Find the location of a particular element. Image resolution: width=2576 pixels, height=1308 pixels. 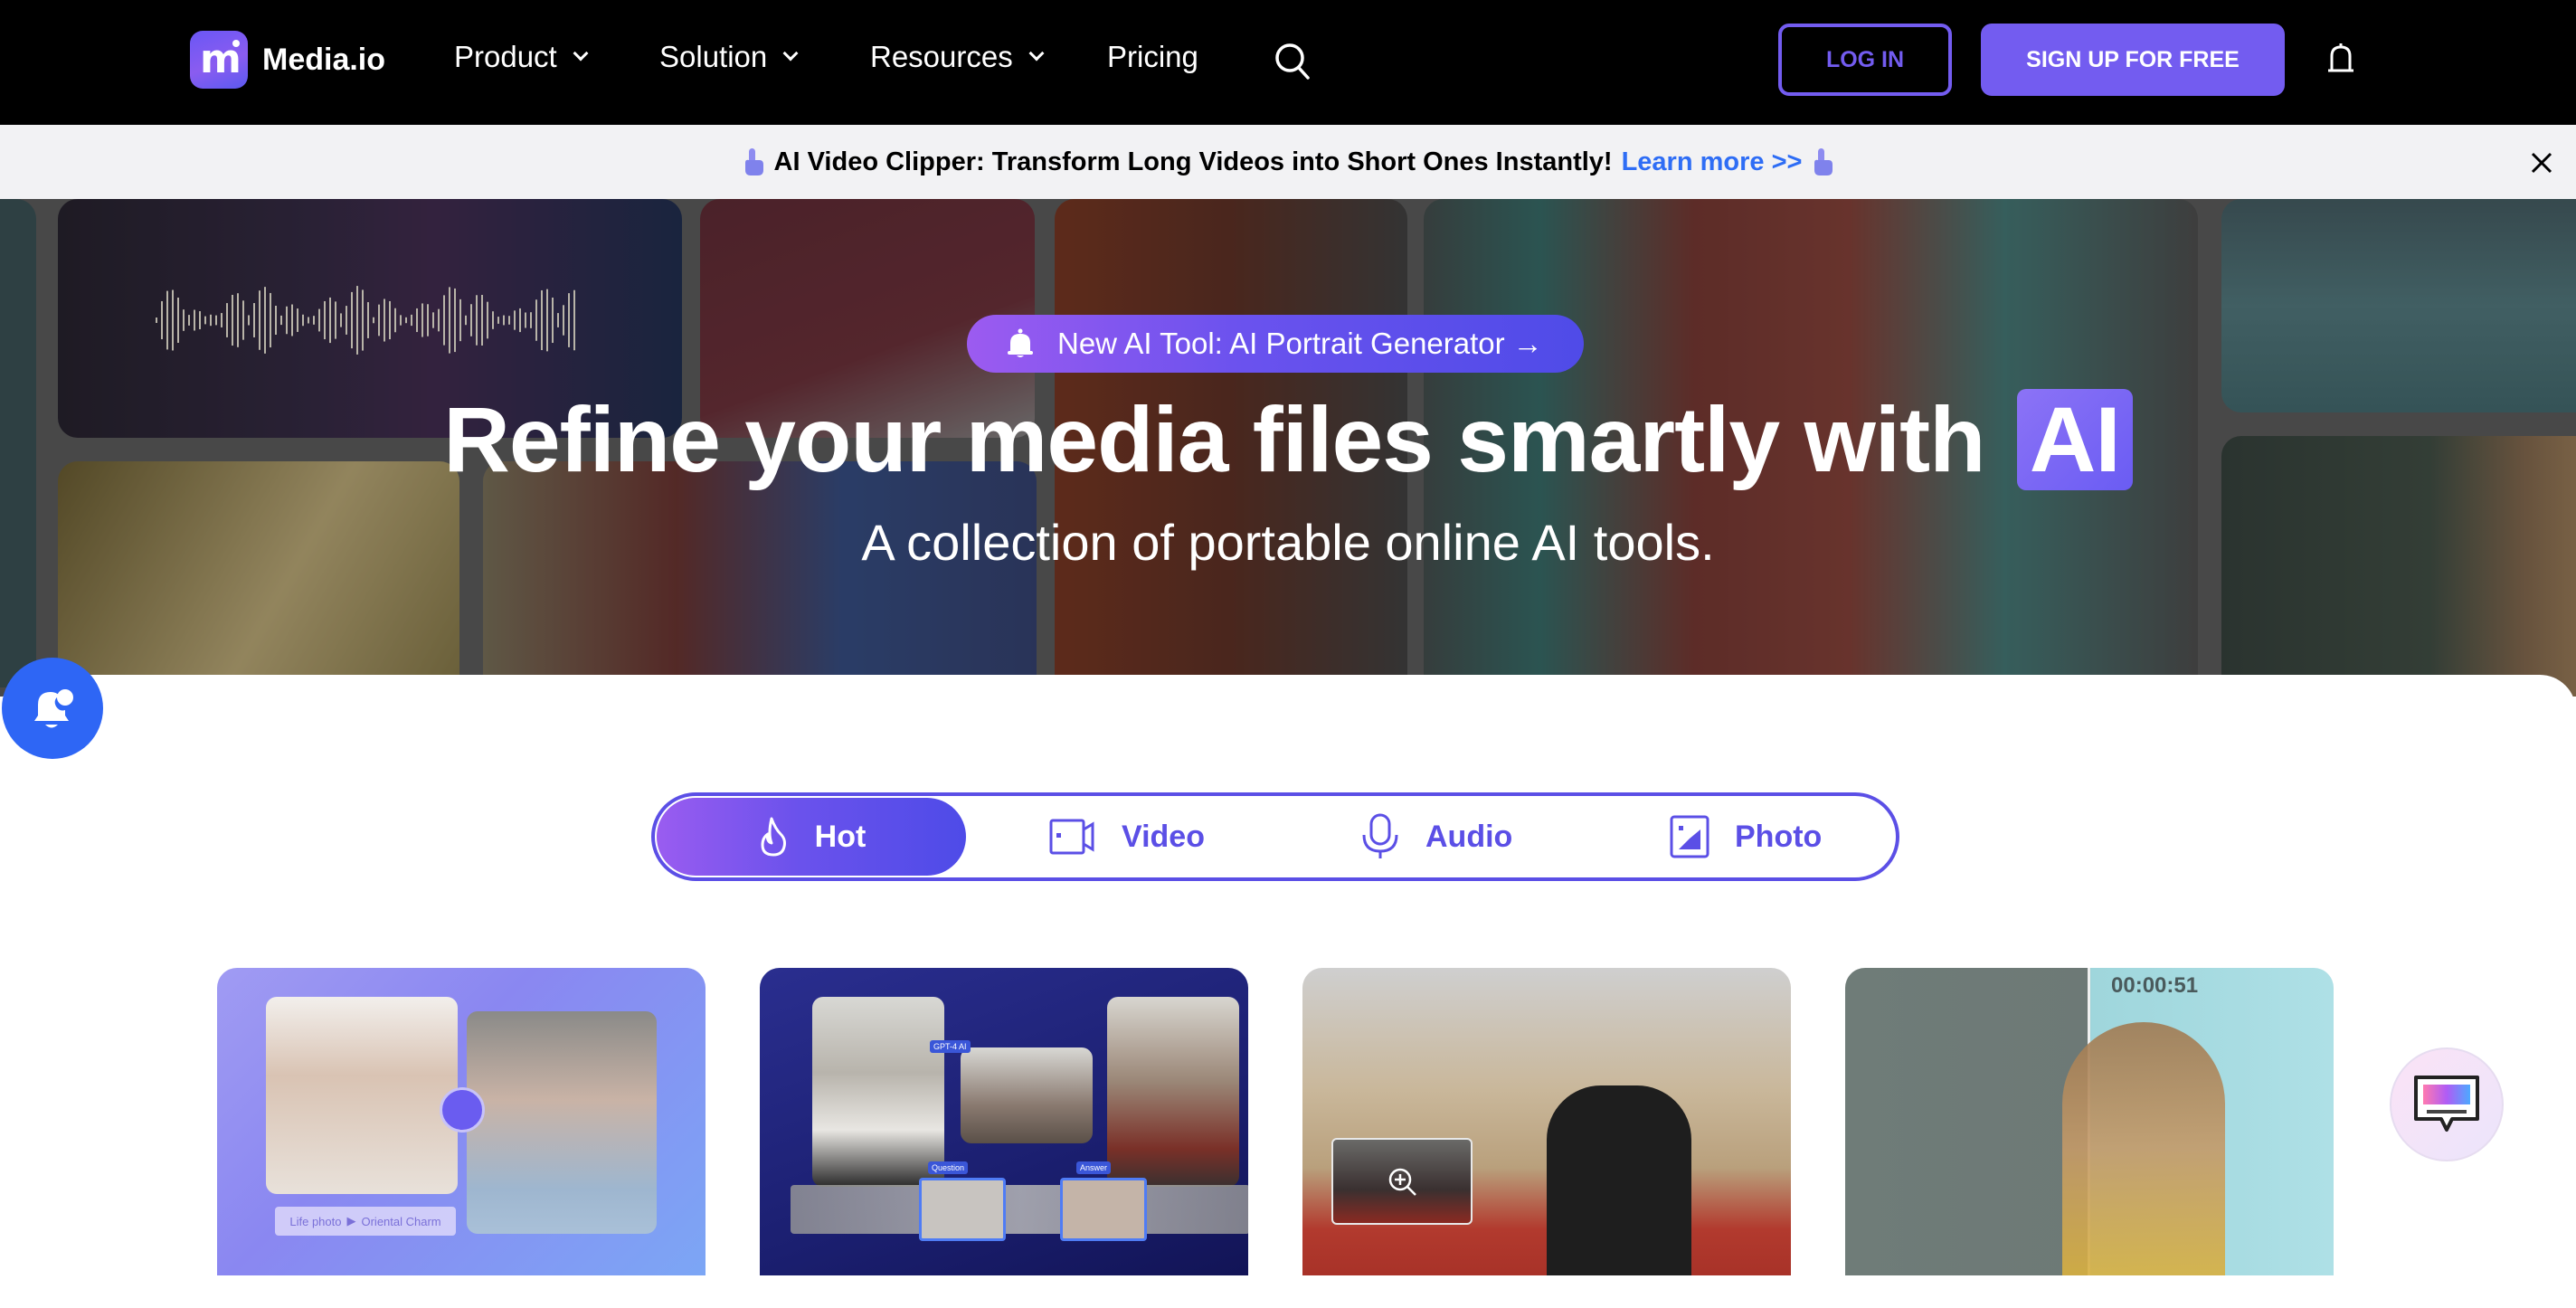

nav-resources: Resources is located at coordinates (958, 57).